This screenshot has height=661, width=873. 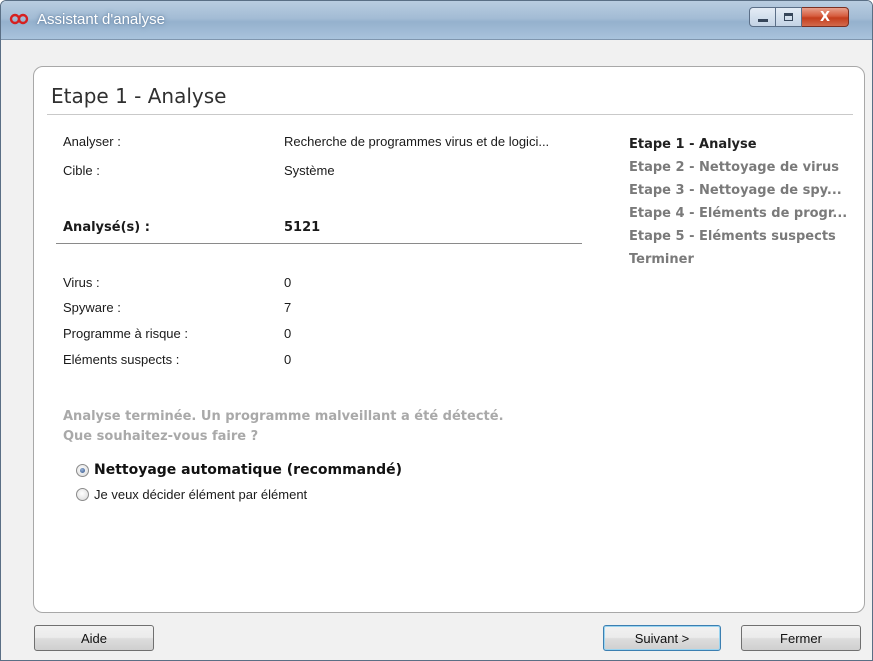 What do you see at coordinates (81, 282) in the screenshot?
I see `virus-label: Virus :` at bounding box center [81, 282].